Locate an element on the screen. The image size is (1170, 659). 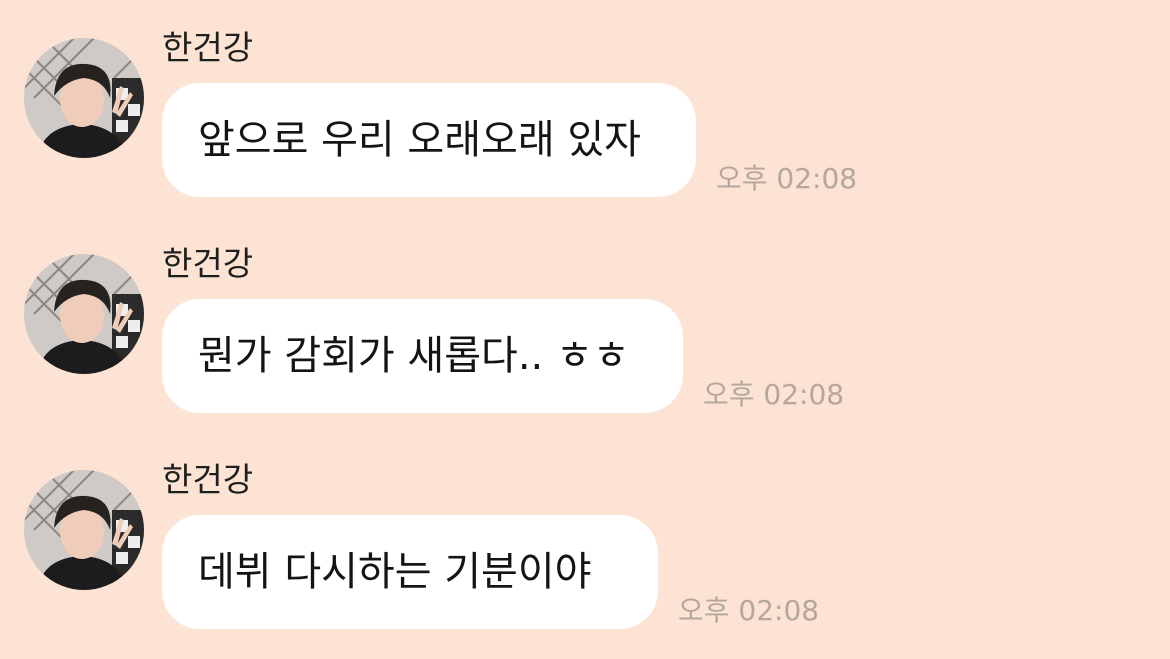
message-bubble: 앞으로 우리 오래오래 있자 is located at coordinates (429, 140).